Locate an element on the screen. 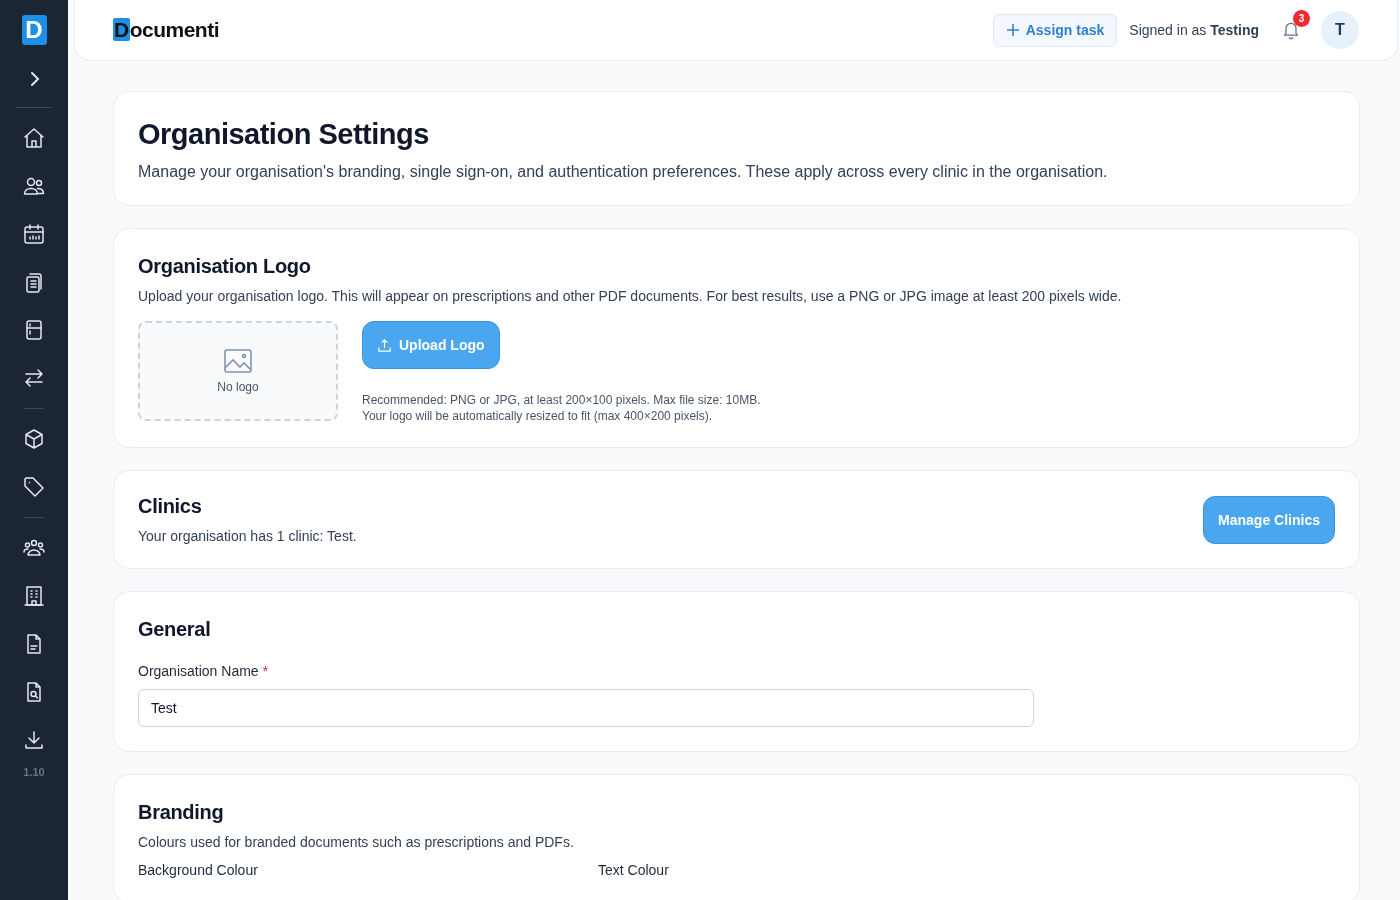  image-icon is located at coordinates (238, 361).